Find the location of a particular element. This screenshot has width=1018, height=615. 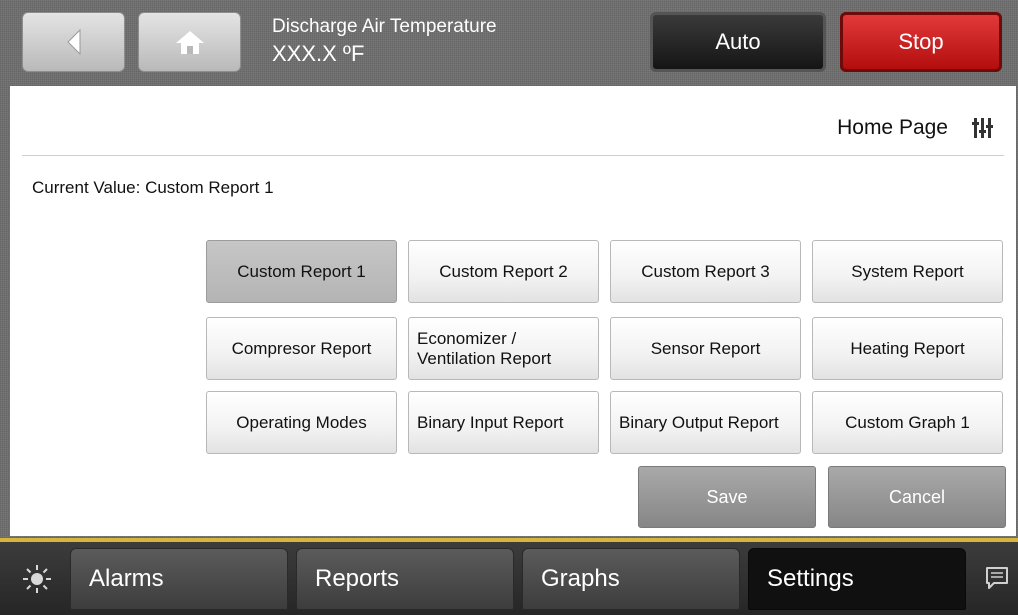

current-value-label: Current Value: Custom Report 1 is located at coordinates (153, 187).